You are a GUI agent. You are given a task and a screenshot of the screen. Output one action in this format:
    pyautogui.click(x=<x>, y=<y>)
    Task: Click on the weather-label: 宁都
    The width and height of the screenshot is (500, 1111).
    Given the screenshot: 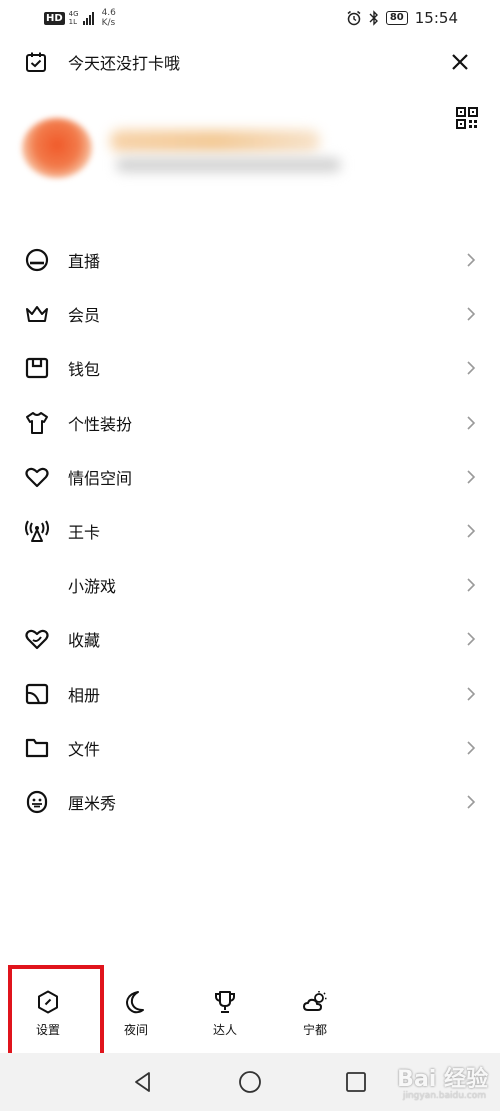 What is the action you would take?
    pyautogui.click(x=314, y=1030)
    